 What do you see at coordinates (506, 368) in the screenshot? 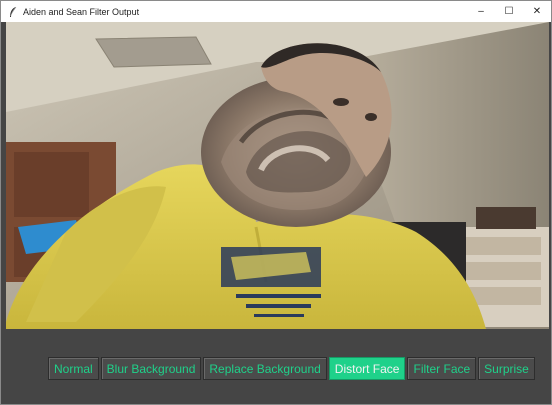
I see `surprise-button: Surprise` at bounding box center [506, 368].